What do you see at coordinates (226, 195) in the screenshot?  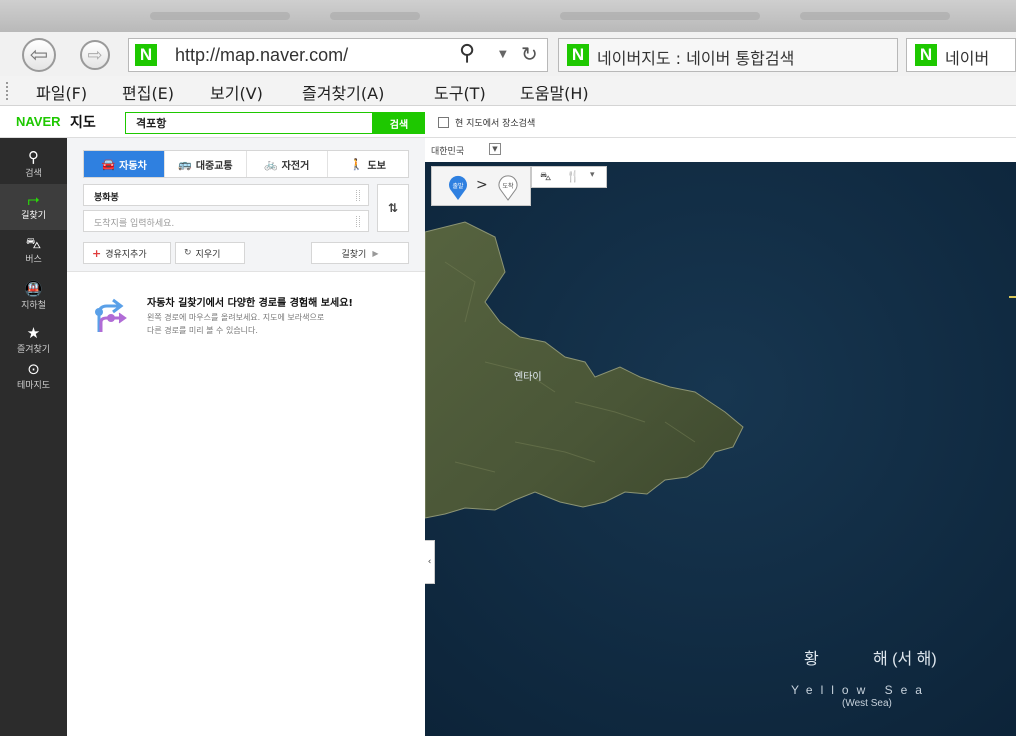 I see `start-location-input: 봉화봉` at bounding box center [226, 195].